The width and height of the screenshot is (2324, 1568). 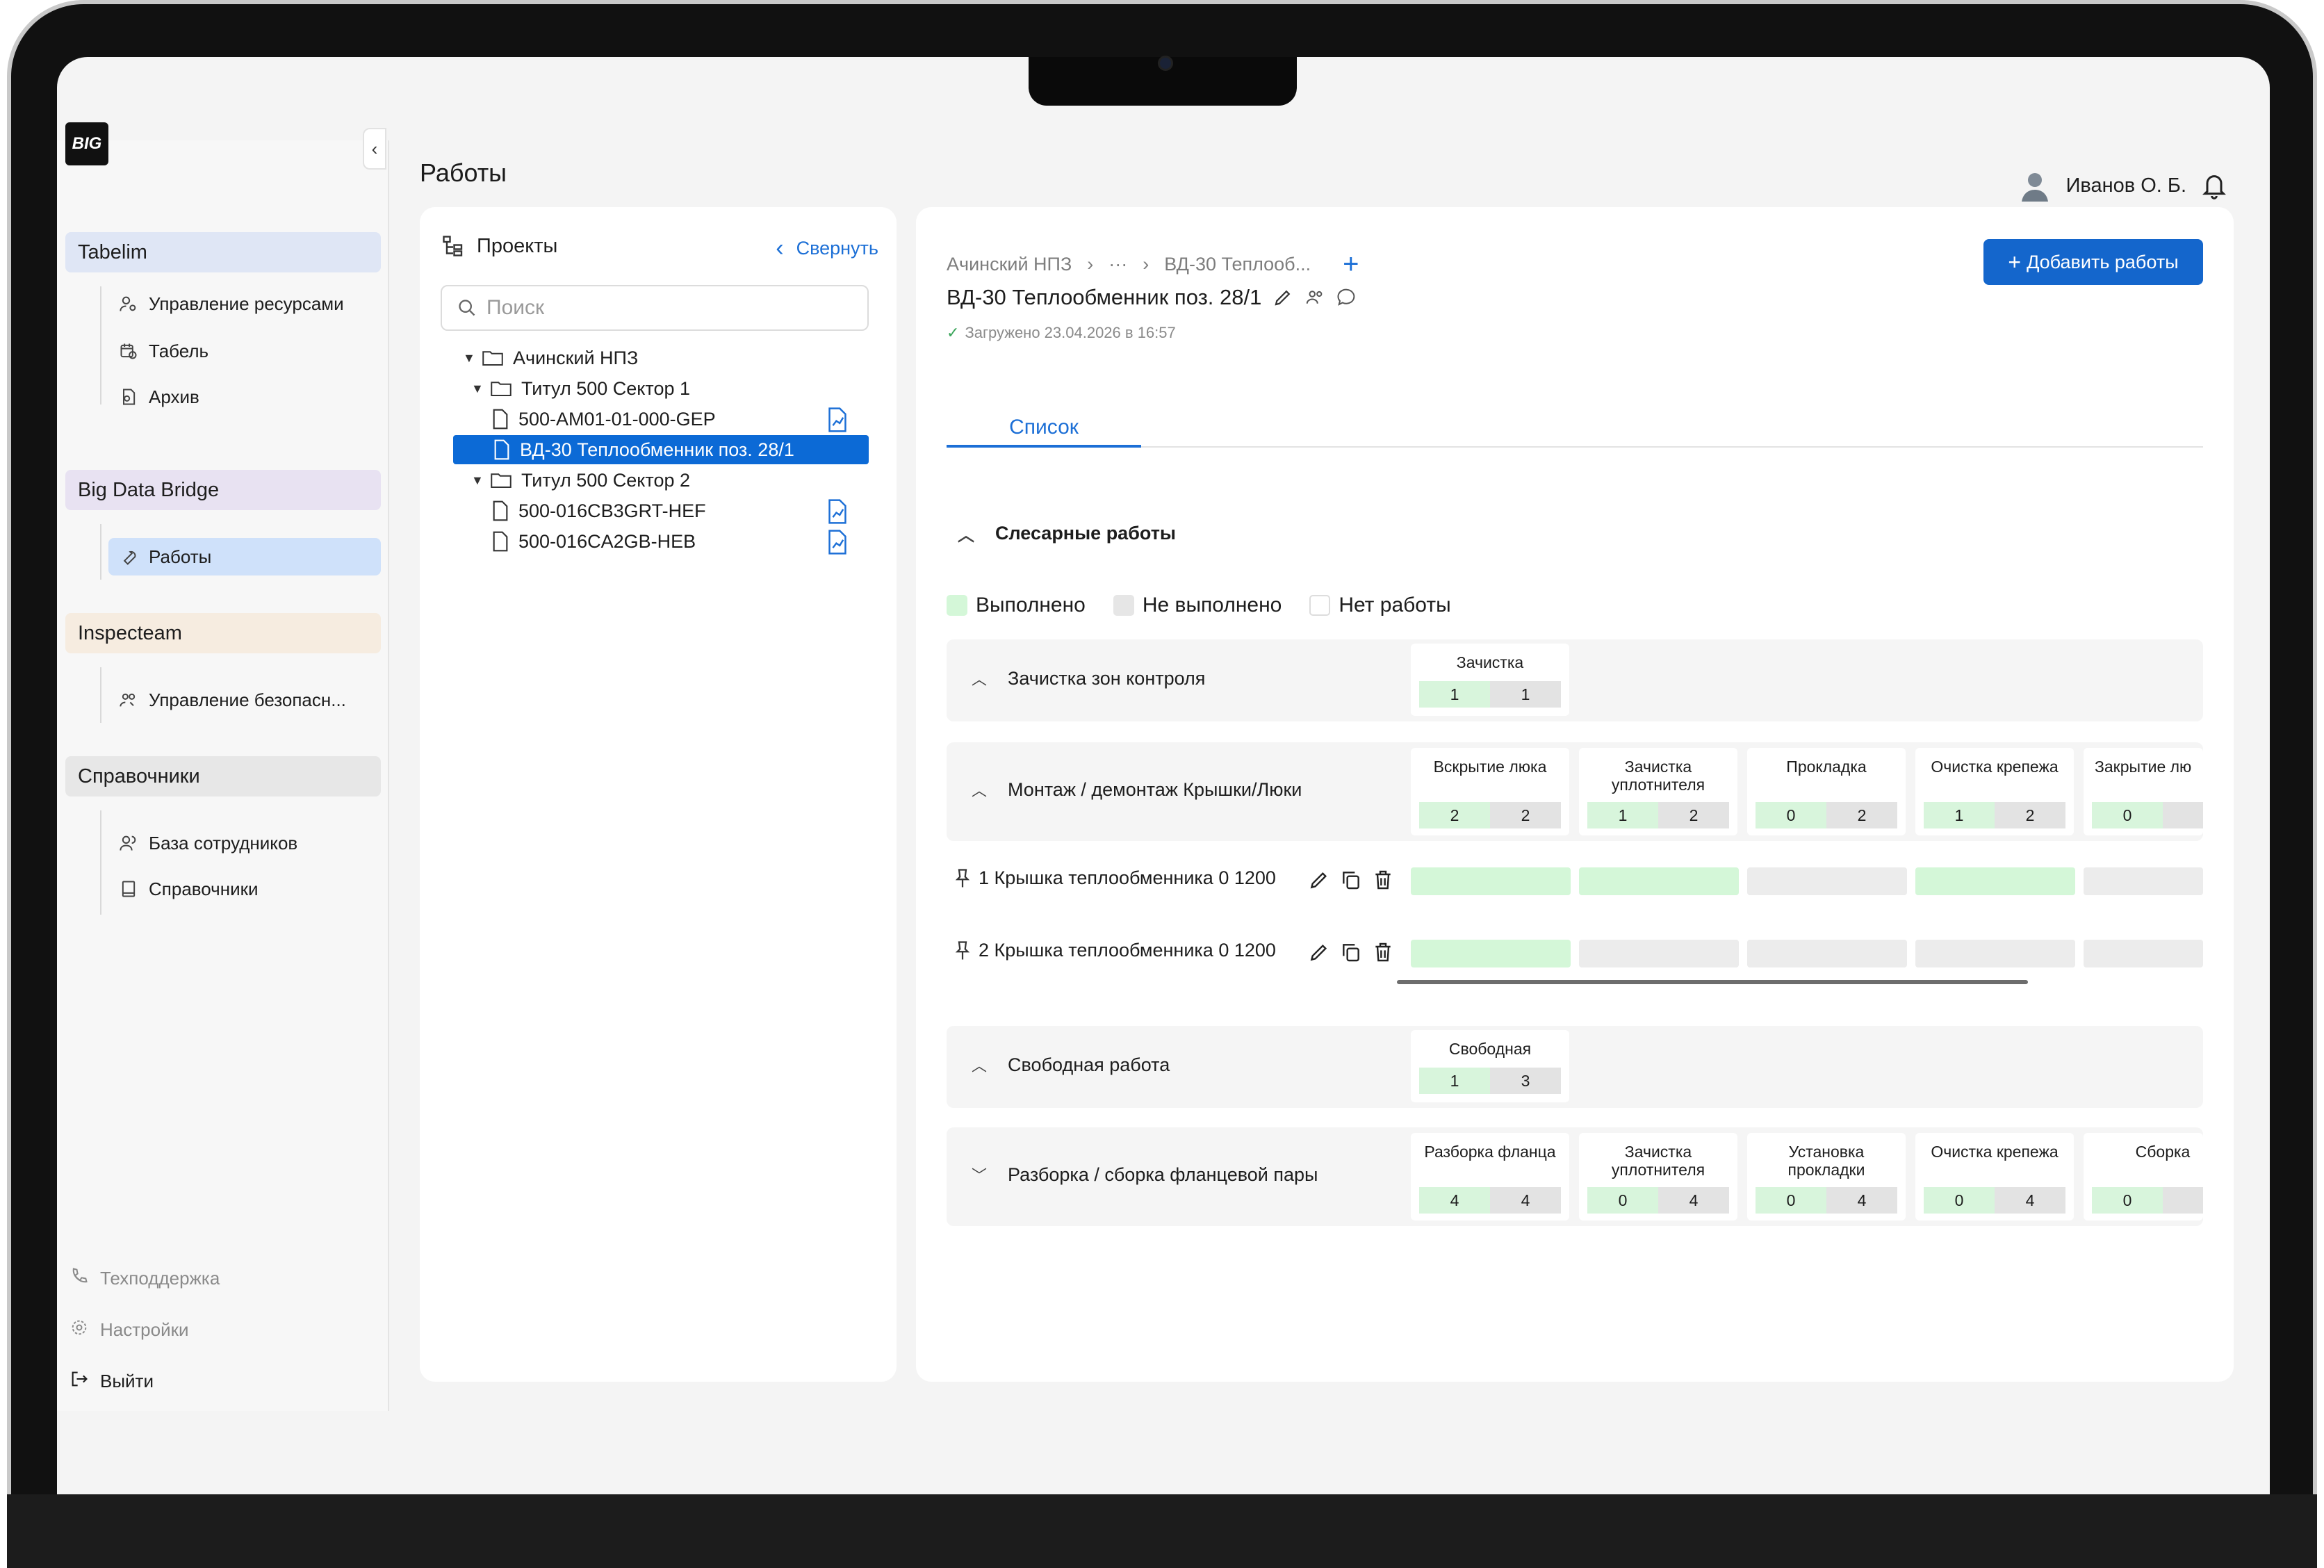 What do you see at coordinates (550, 358) in the screenshot?
I see `tree-node-achinsk: ▼ Ачинский НПЗ` at bounding box center [550, 358].